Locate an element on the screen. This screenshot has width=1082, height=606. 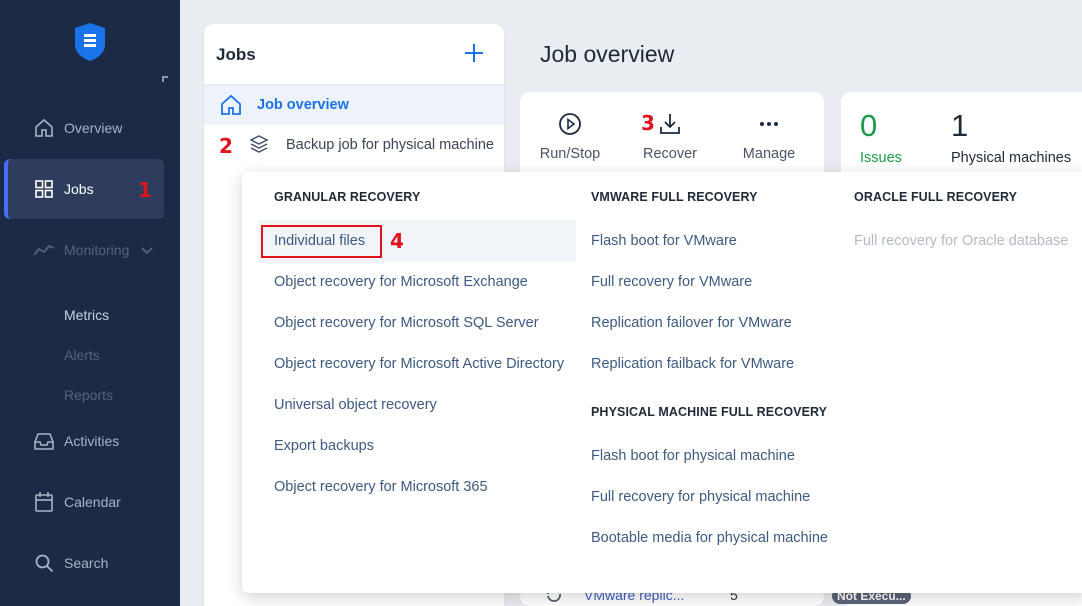
add-job-button is located at coordinates (474, 53).